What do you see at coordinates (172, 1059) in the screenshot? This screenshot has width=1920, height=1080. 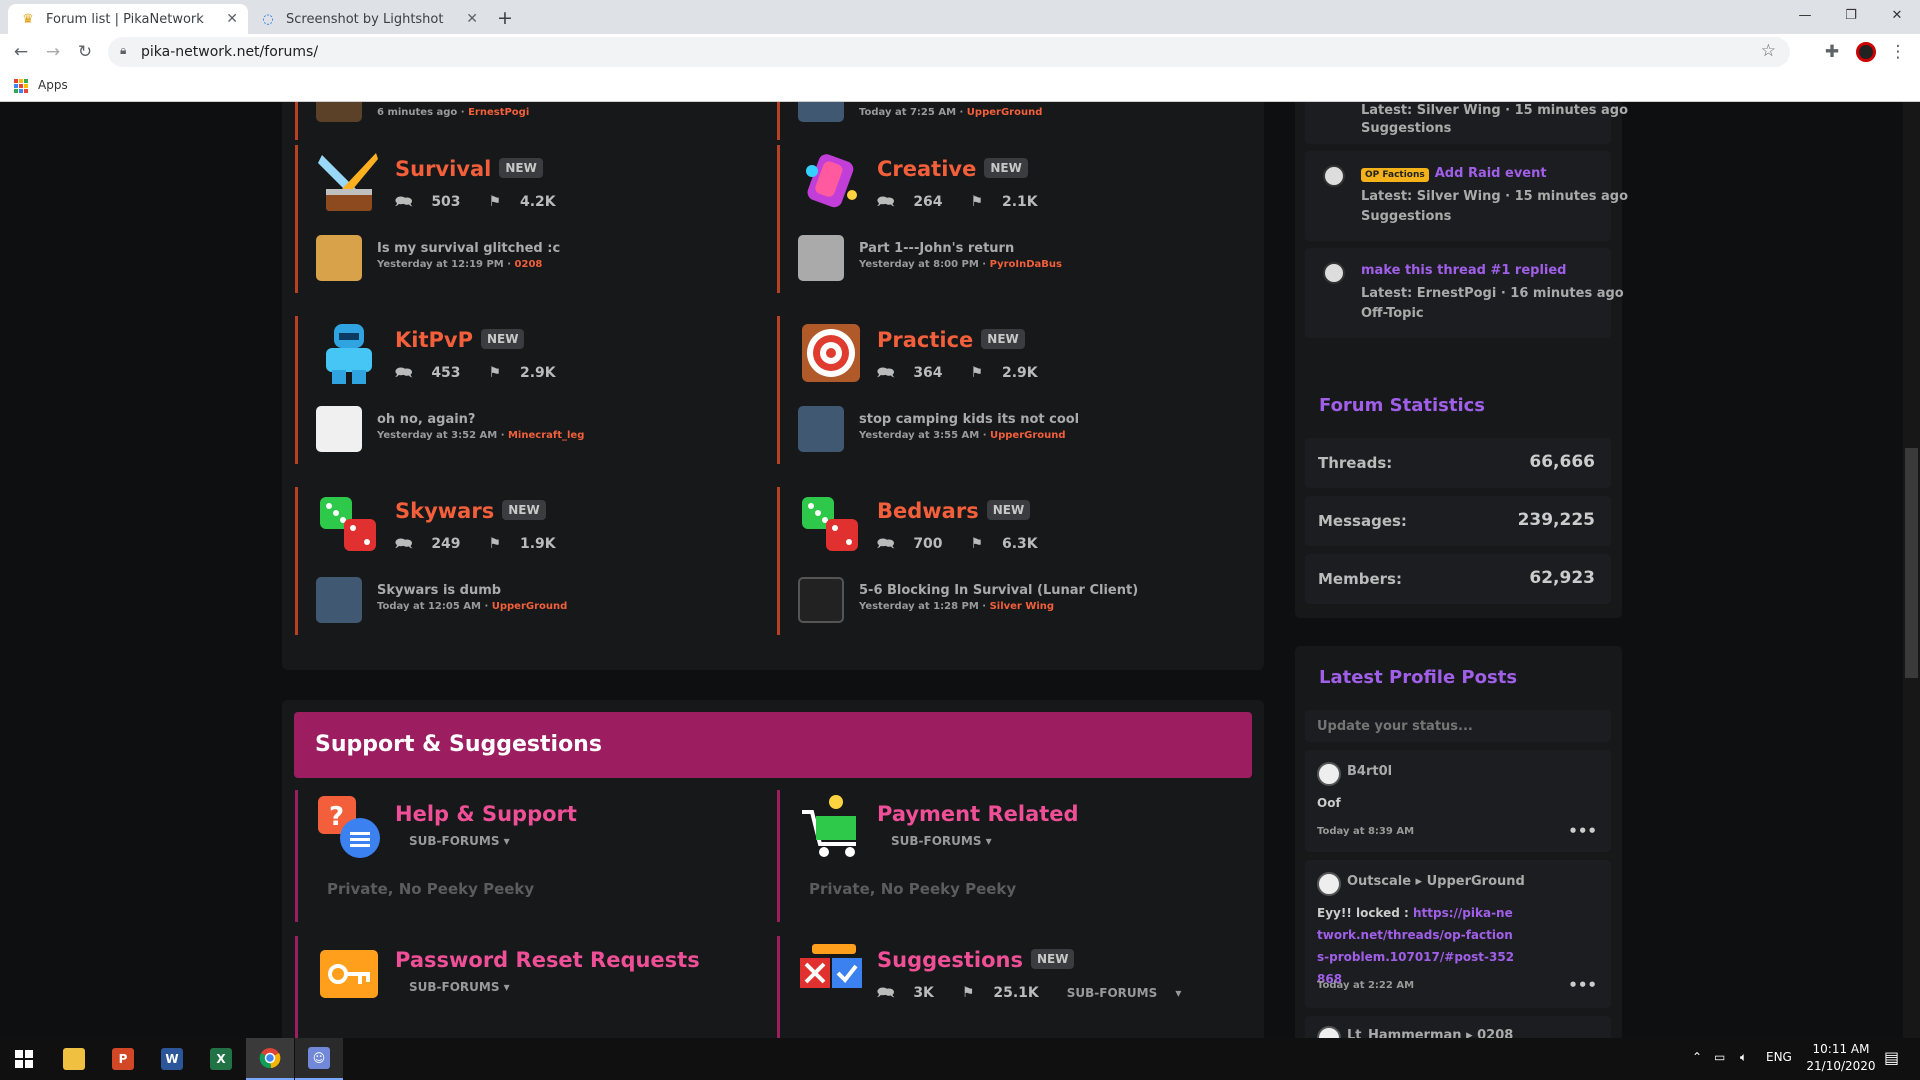 I see `word-icon: W` at bounding box center [172, 1059].